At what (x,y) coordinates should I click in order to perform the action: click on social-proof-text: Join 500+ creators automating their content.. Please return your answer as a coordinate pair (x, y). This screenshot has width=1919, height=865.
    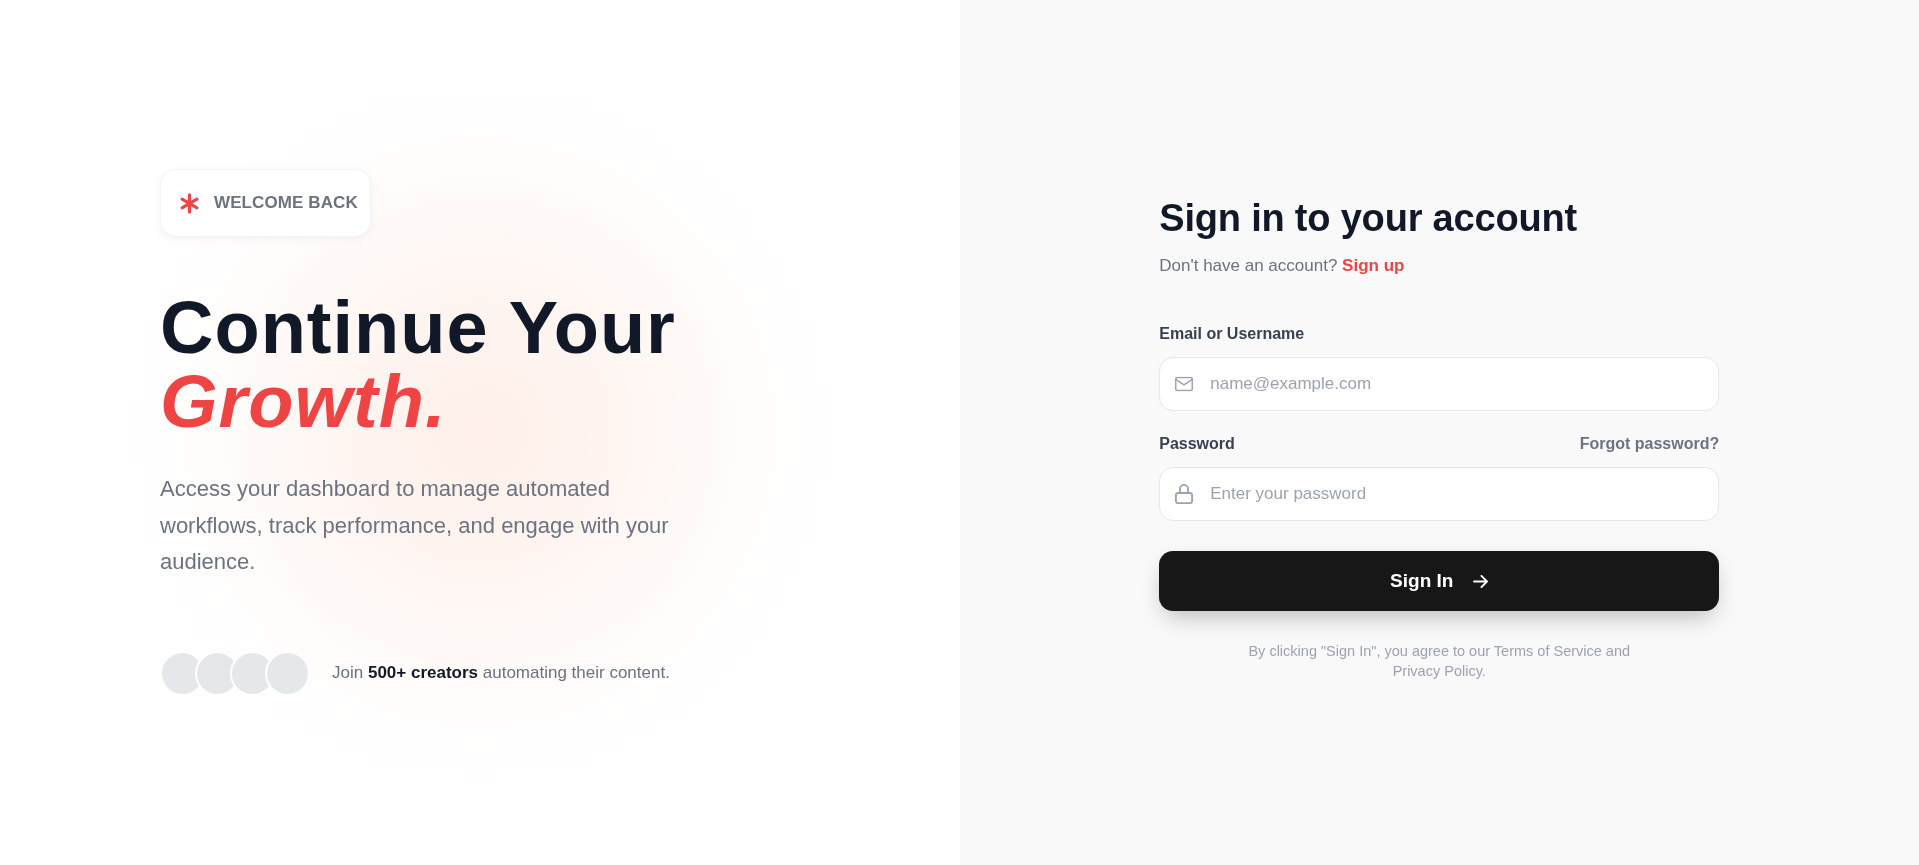
    Looking at the image, I should click on (501, 673).